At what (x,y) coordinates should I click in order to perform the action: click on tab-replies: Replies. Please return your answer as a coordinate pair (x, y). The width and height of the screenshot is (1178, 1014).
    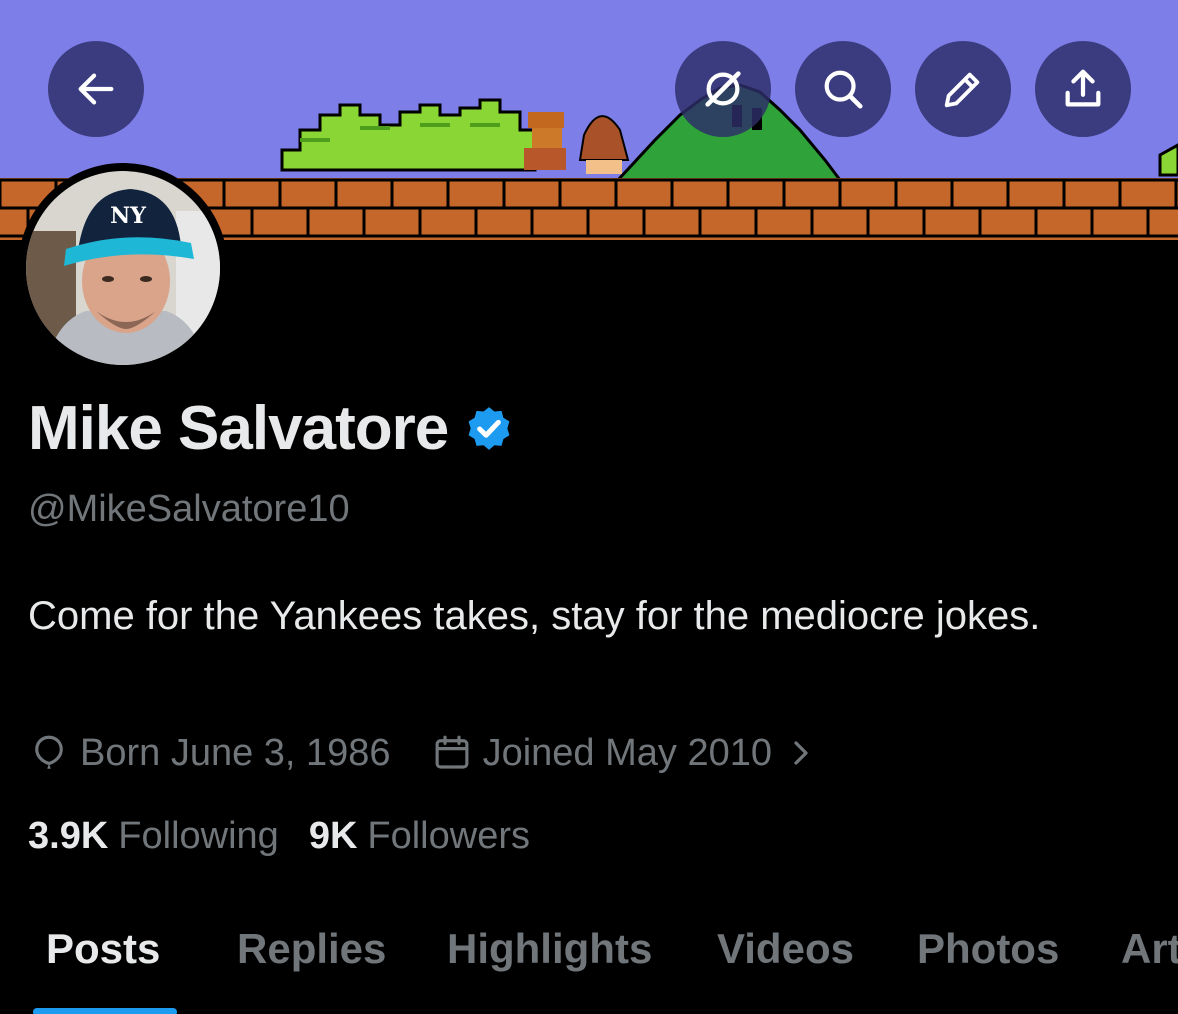
    Looking at the image, I should click on (311, 949).